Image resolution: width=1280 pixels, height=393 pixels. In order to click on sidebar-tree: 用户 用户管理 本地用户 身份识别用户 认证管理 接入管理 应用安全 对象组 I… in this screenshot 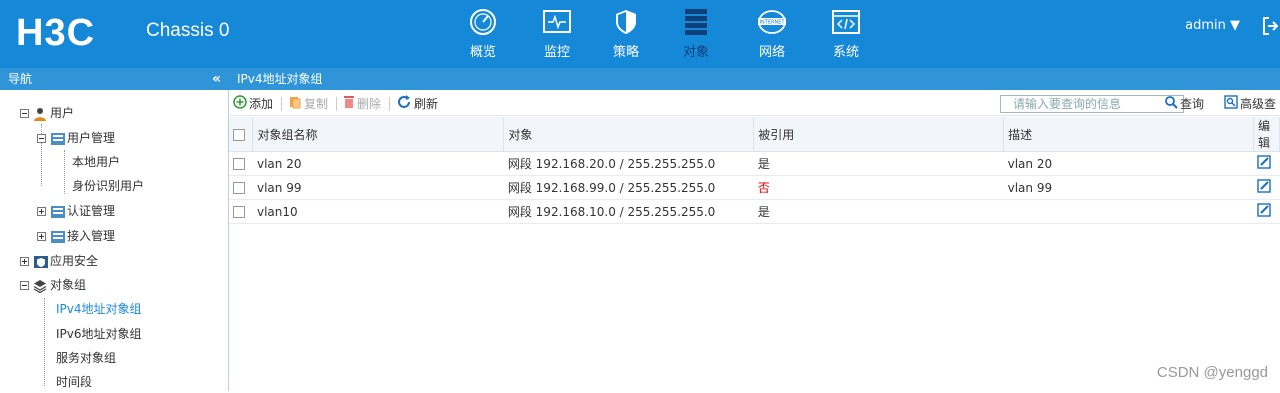, I will do `click(114, 240)`.